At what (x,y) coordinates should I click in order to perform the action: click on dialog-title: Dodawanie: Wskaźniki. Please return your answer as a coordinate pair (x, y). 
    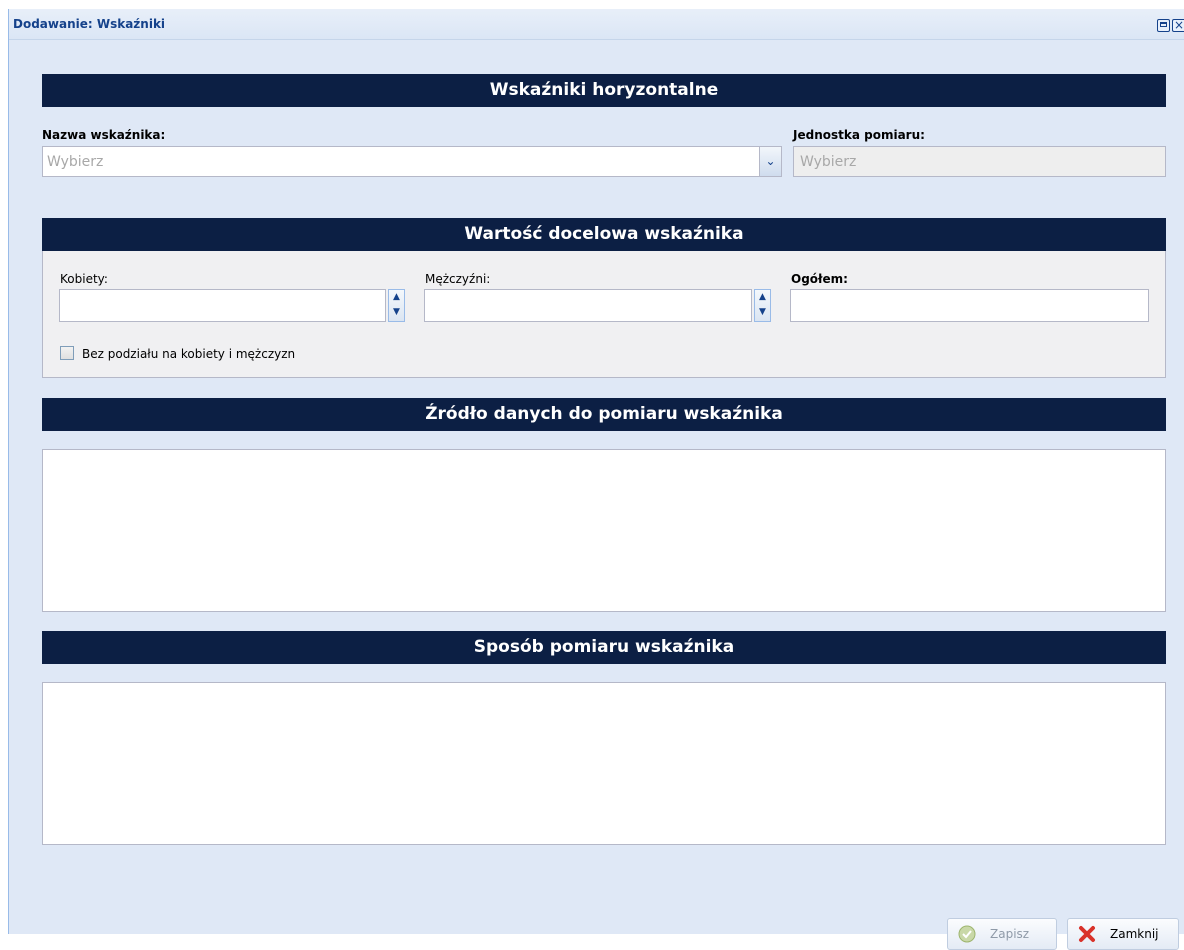
    Looking at the image, I should click on (89, 24).